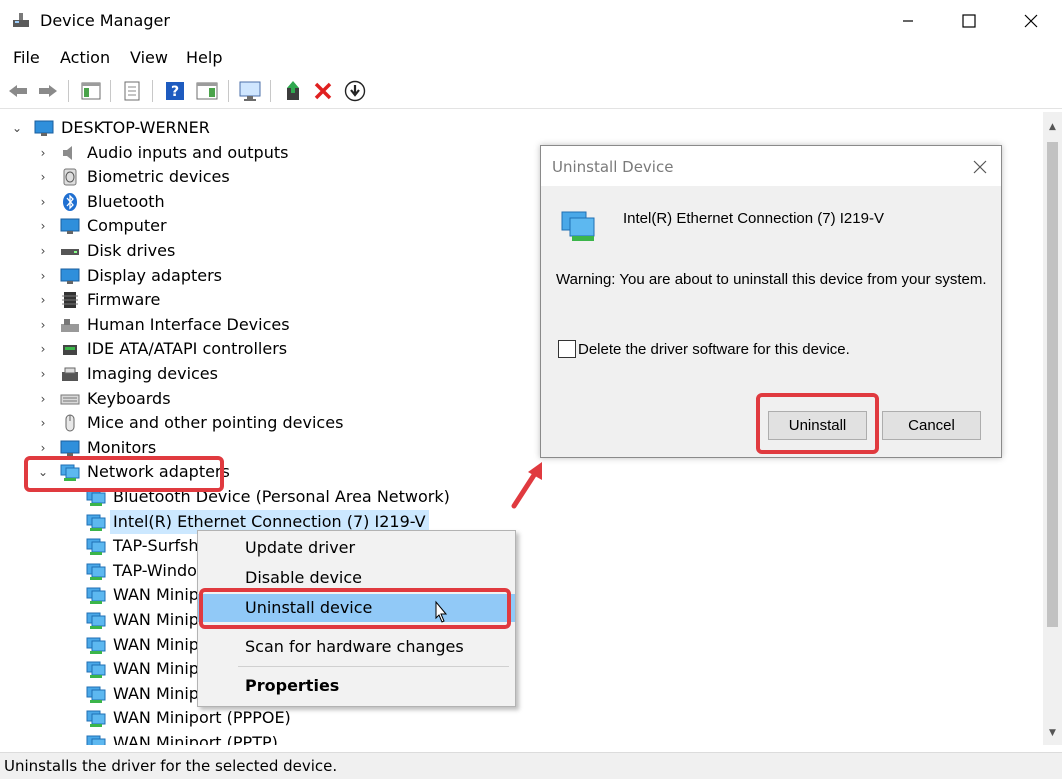  Describe the element at coordinates (521, 738) in the screenshot. I see `tree-device-10: WAN Miniport (PPTP)` at that location.